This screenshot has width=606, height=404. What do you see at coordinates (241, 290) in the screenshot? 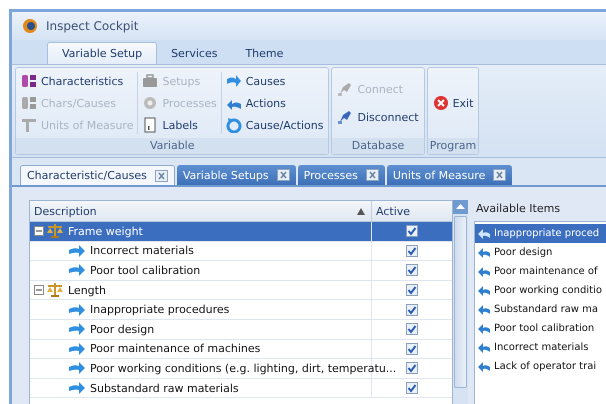
I see `tree-row: Length` at bounding box center [241, 290].